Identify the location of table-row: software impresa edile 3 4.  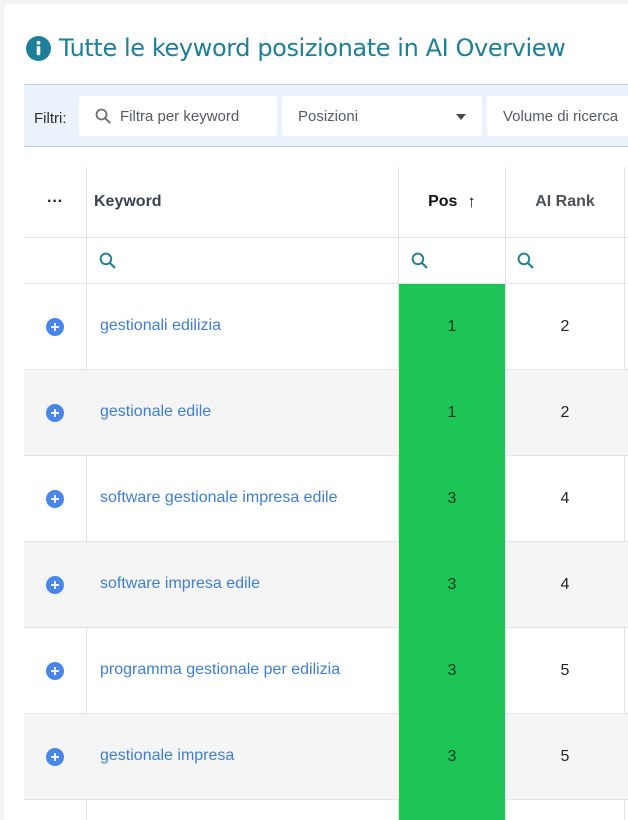
(326, 585).